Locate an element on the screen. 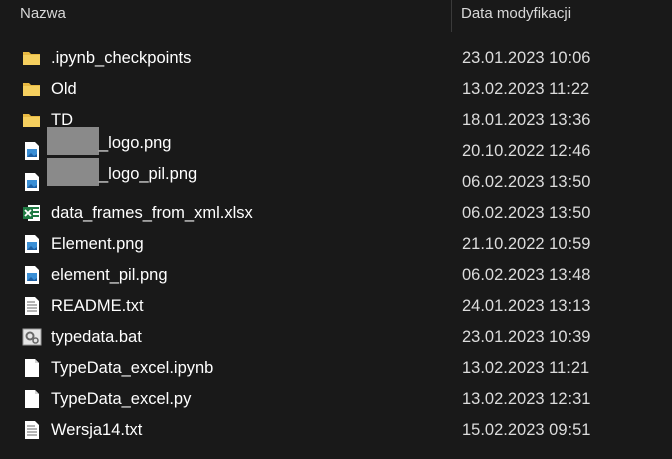  file-date-modified: 18.01.2023 13:36 is located at coordinates (526, 120).